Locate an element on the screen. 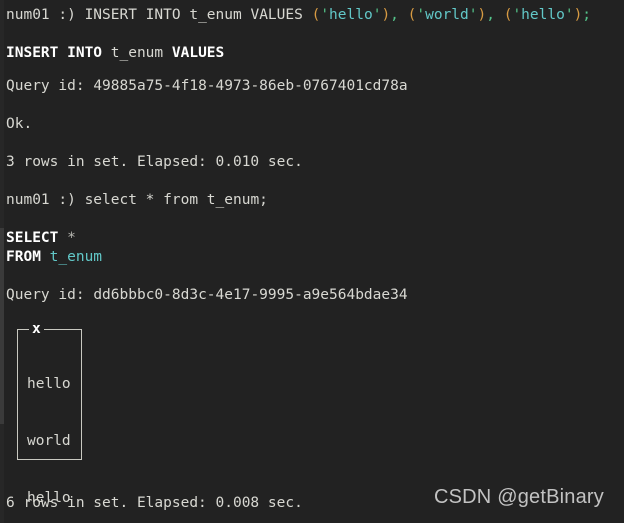 The width and height of the screenshot is (624, 523). select-command-text: select * from t_enum; is located at coordinates (176, 200).